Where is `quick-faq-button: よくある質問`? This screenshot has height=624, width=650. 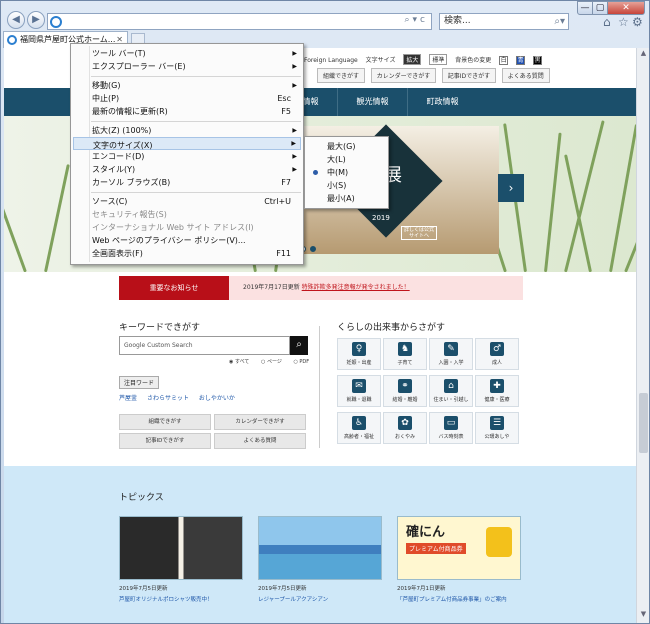
quick-faq-button: よくある質問 is located at coordinates (260, 441).